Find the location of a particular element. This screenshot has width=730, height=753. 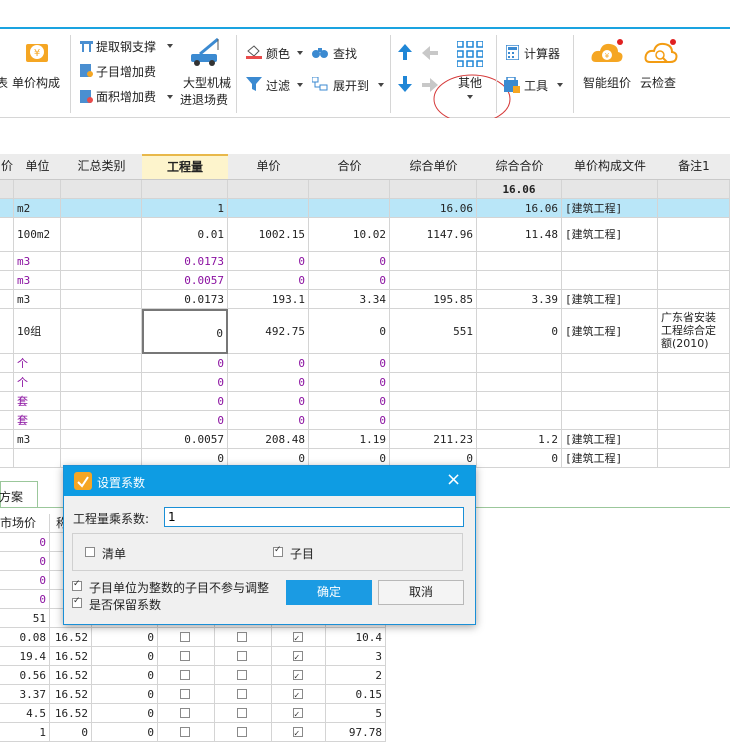

column-header-composite-unit-price: 综合单价 is located at coordinates (434, 167).